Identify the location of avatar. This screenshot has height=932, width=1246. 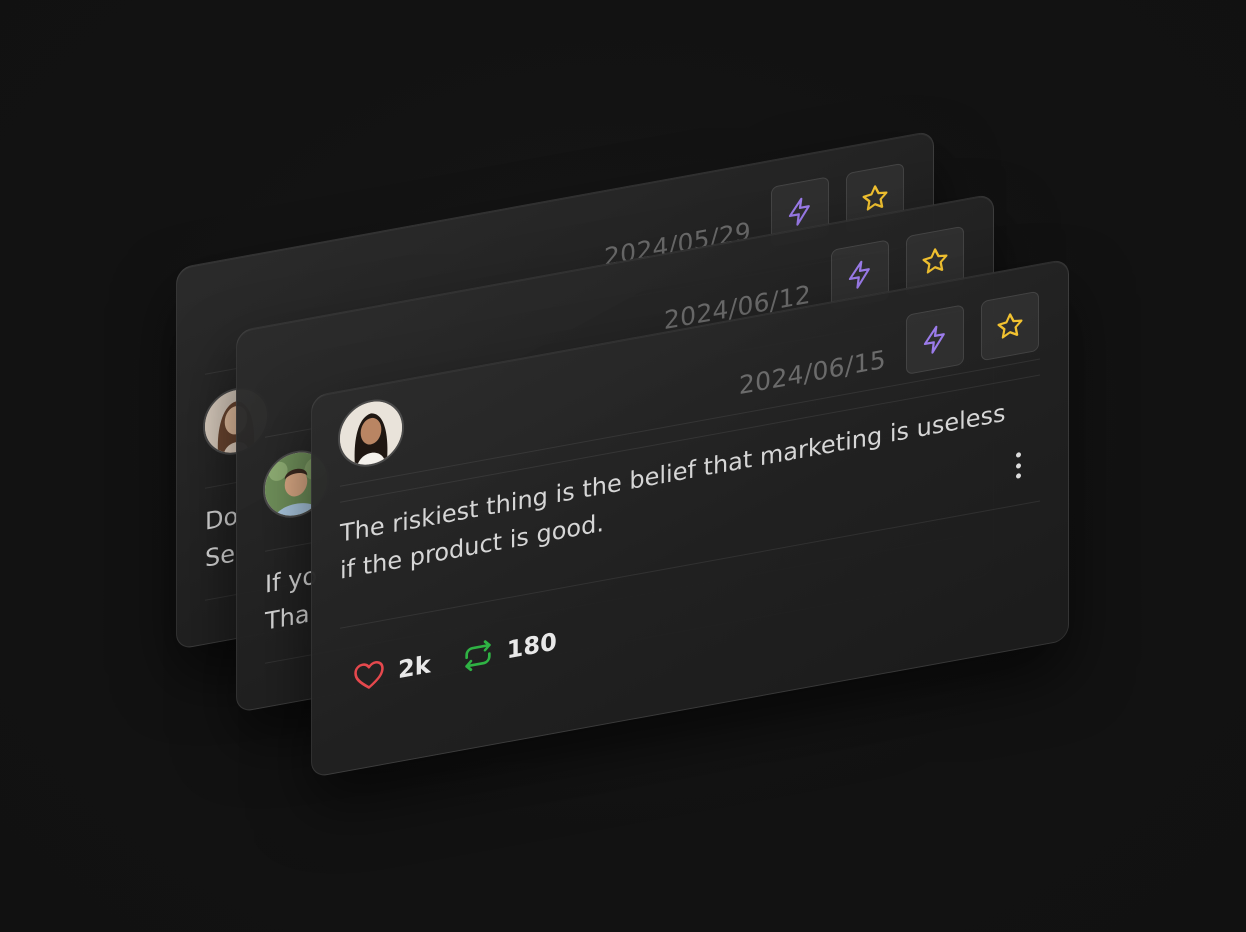
(371, 433).